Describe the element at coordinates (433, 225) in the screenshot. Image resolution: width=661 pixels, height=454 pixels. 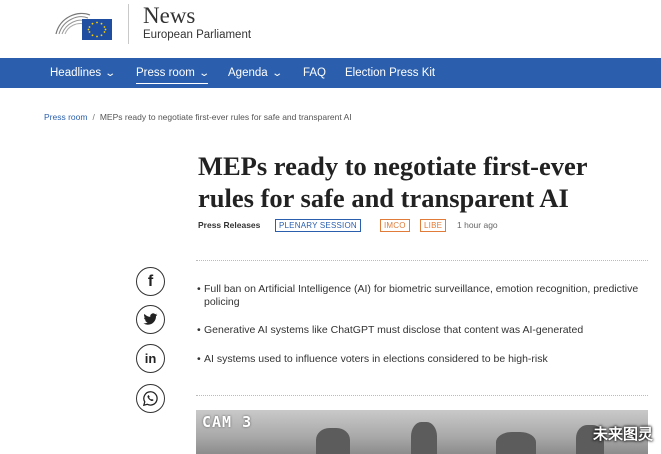
I see `tag-libe: LIBE` at that location.